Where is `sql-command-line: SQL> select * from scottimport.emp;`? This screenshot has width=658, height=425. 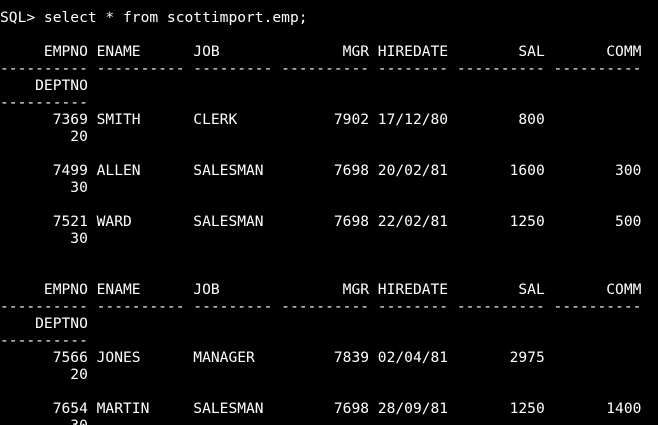
sql-command-line: SQL> select * from scottimport.emp; is located at coordinates (154, 17).